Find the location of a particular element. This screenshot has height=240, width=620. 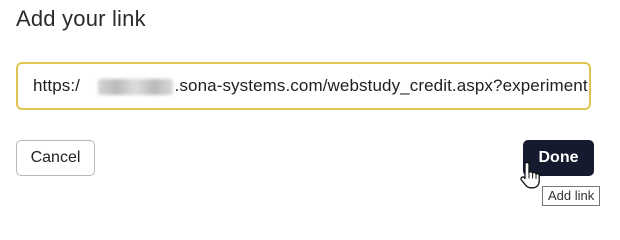

add-link-tooltip: Add link is located at coordinates (571, 196).